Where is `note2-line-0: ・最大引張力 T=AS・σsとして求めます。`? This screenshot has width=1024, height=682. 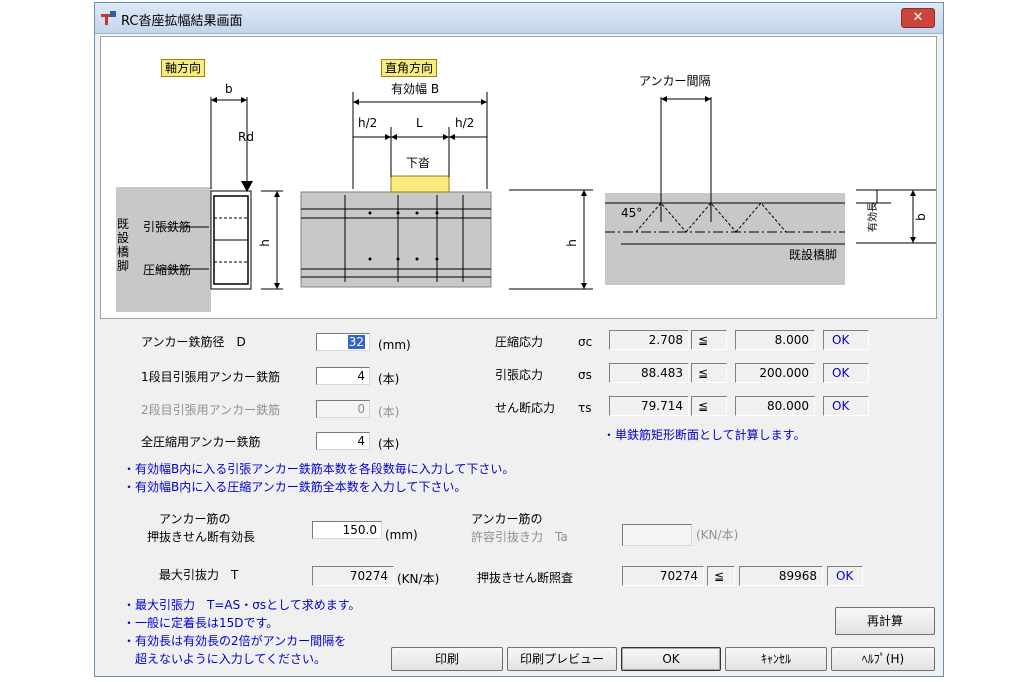
note2-line-0: ・最大引張力 T=AS・σsとして求めます。 is located at coordinates (242, 605).